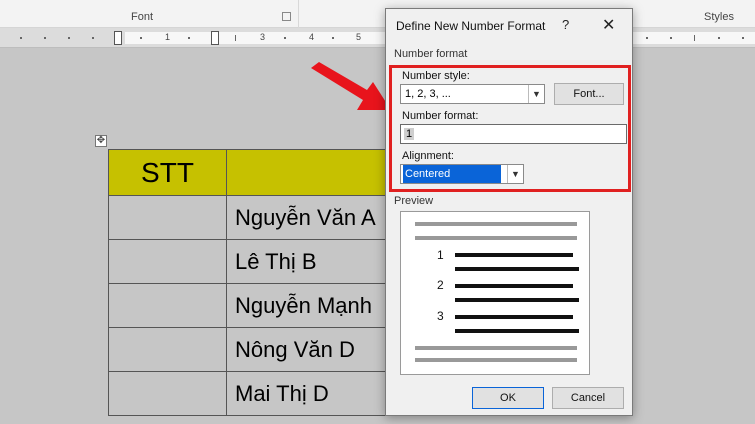  I want to click on header-stt: STT, so click(167, 172).